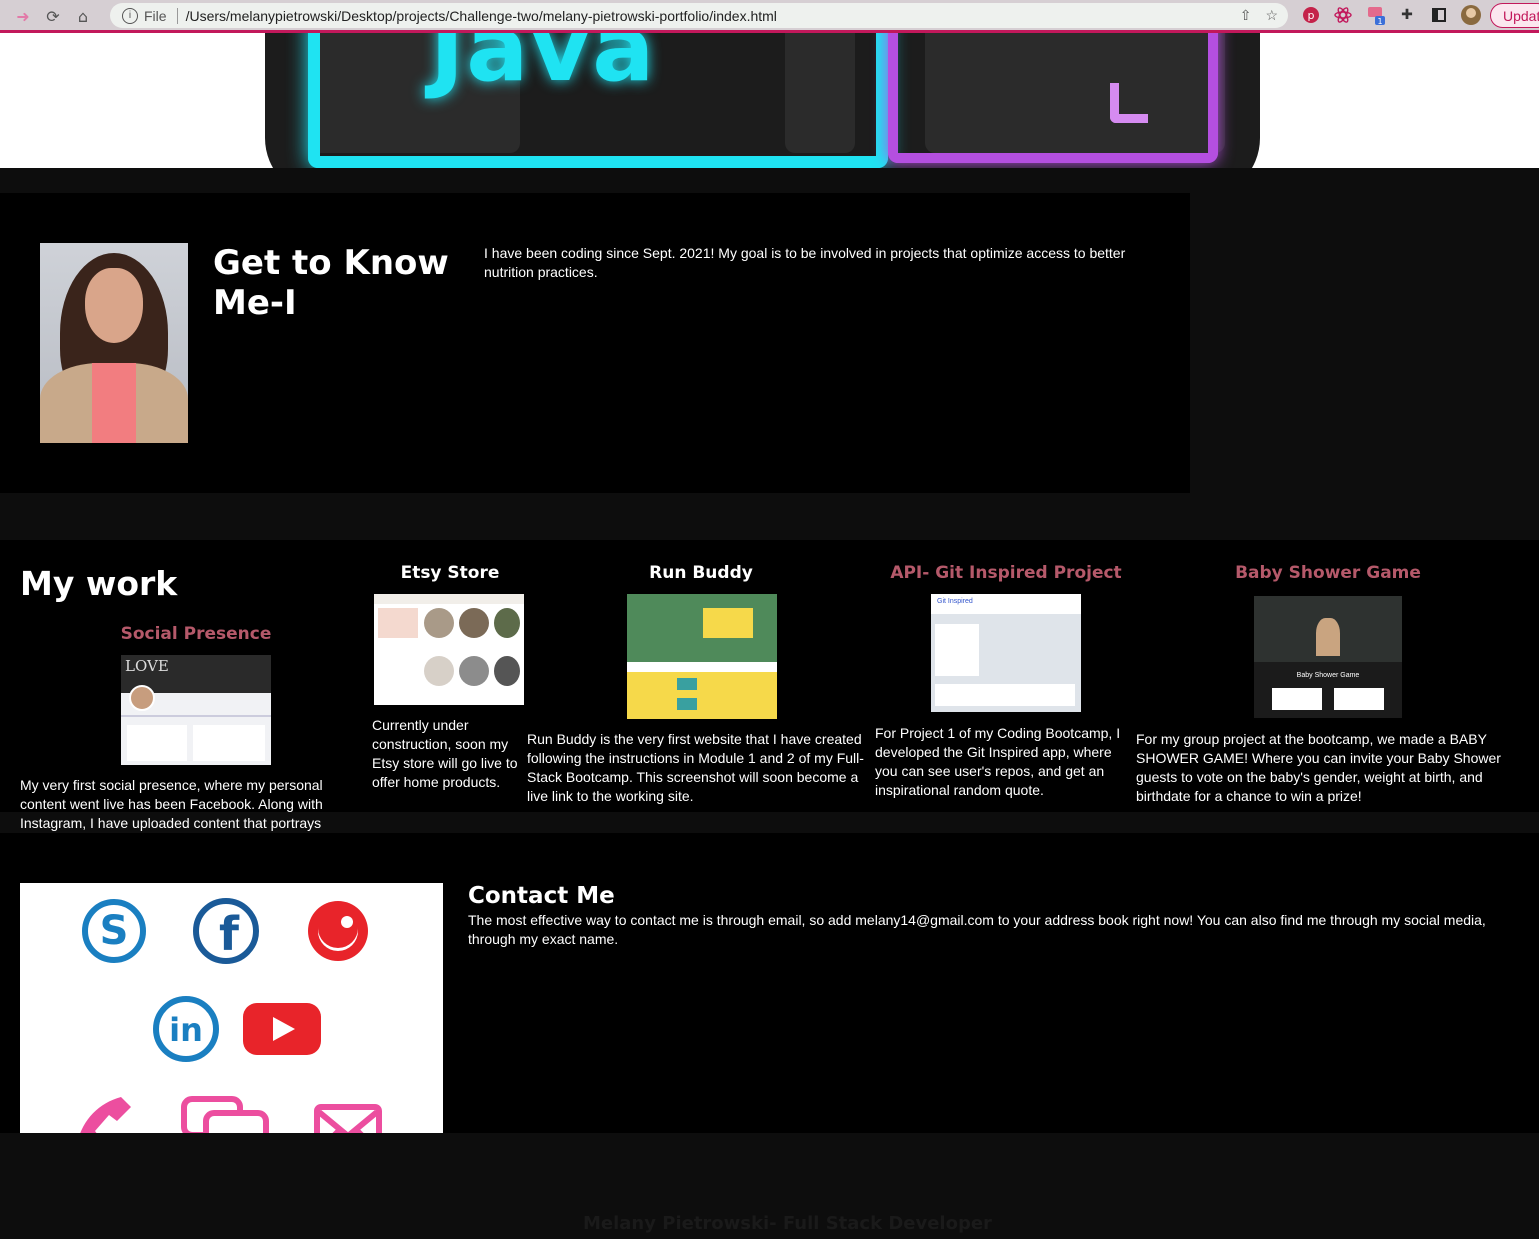  I want to click on project-title-baby-shower: Baby Shower Game, so click(1328, 573).